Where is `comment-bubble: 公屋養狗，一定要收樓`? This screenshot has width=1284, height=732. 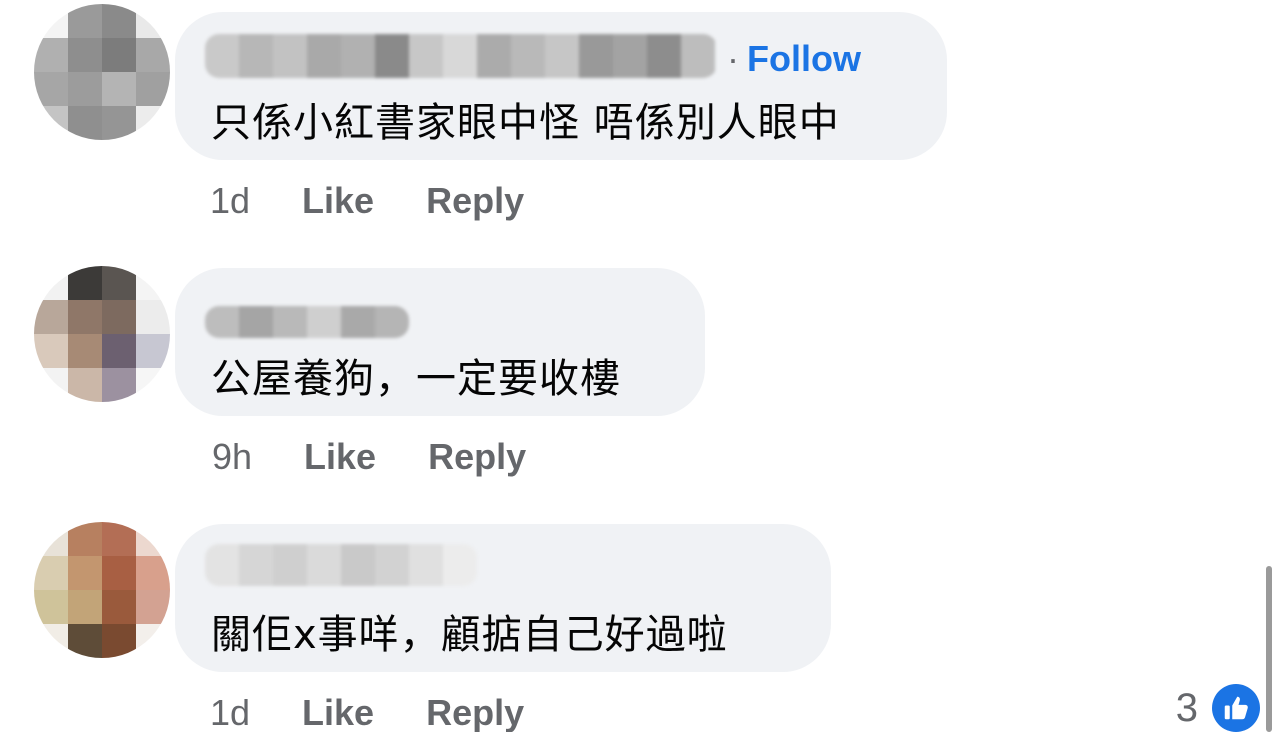 comment-bubble: 公屋養狗，一定要收樓 is located at coordinates (440, 342).